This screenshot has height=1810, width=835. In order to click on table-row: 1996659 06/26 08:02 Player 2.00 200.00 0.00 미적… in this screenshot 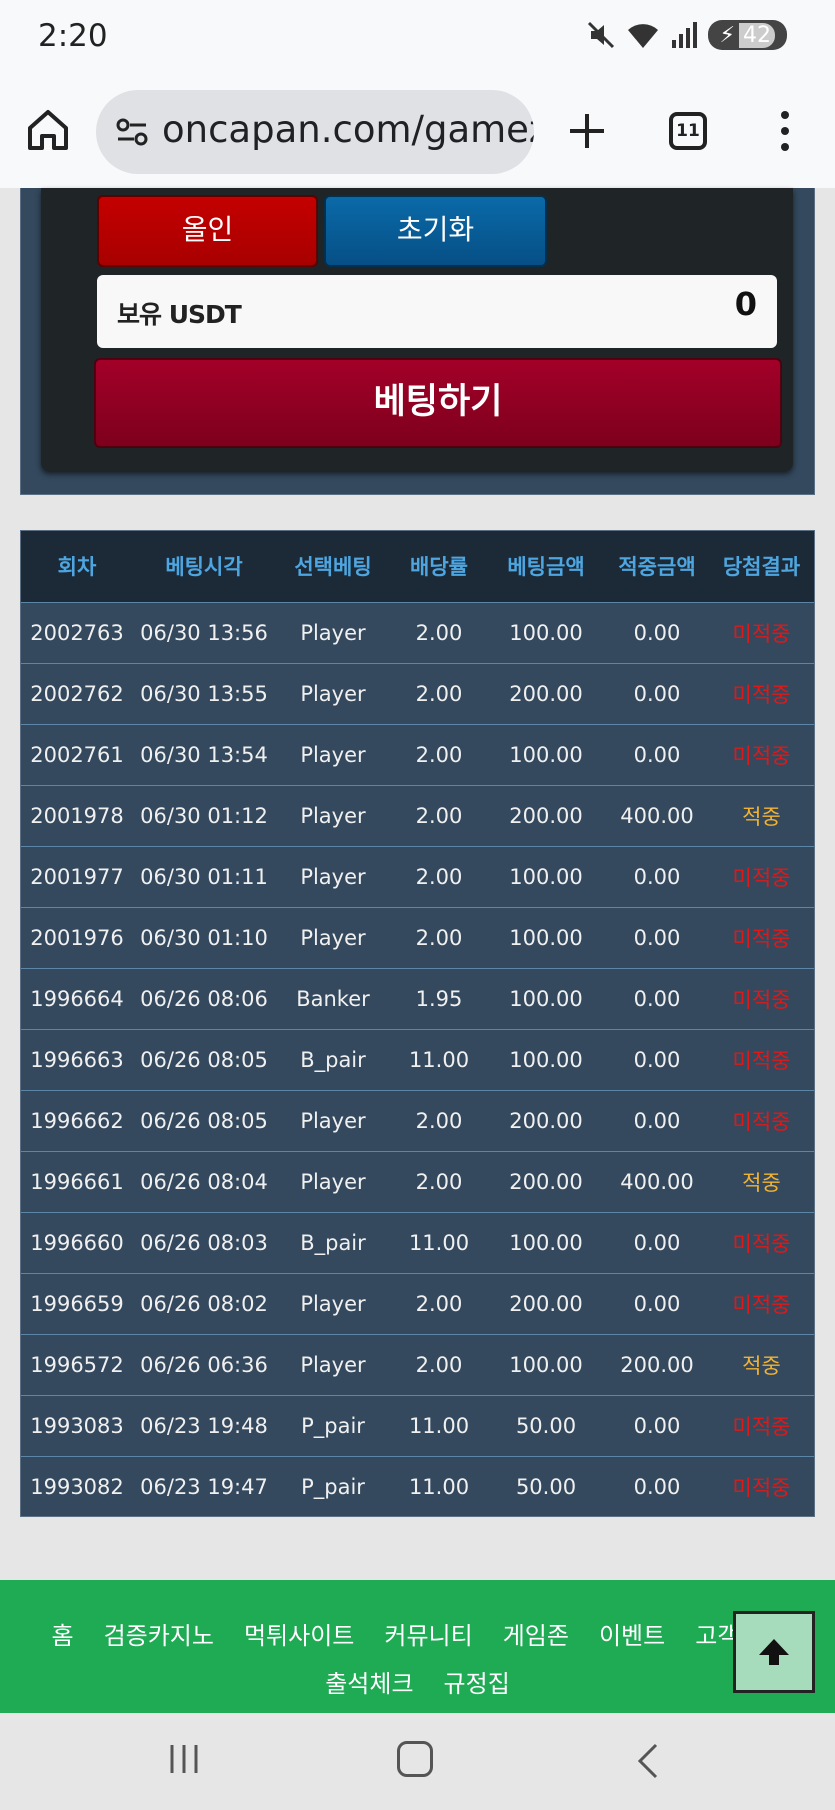, I will do `click(417, 1303)`.